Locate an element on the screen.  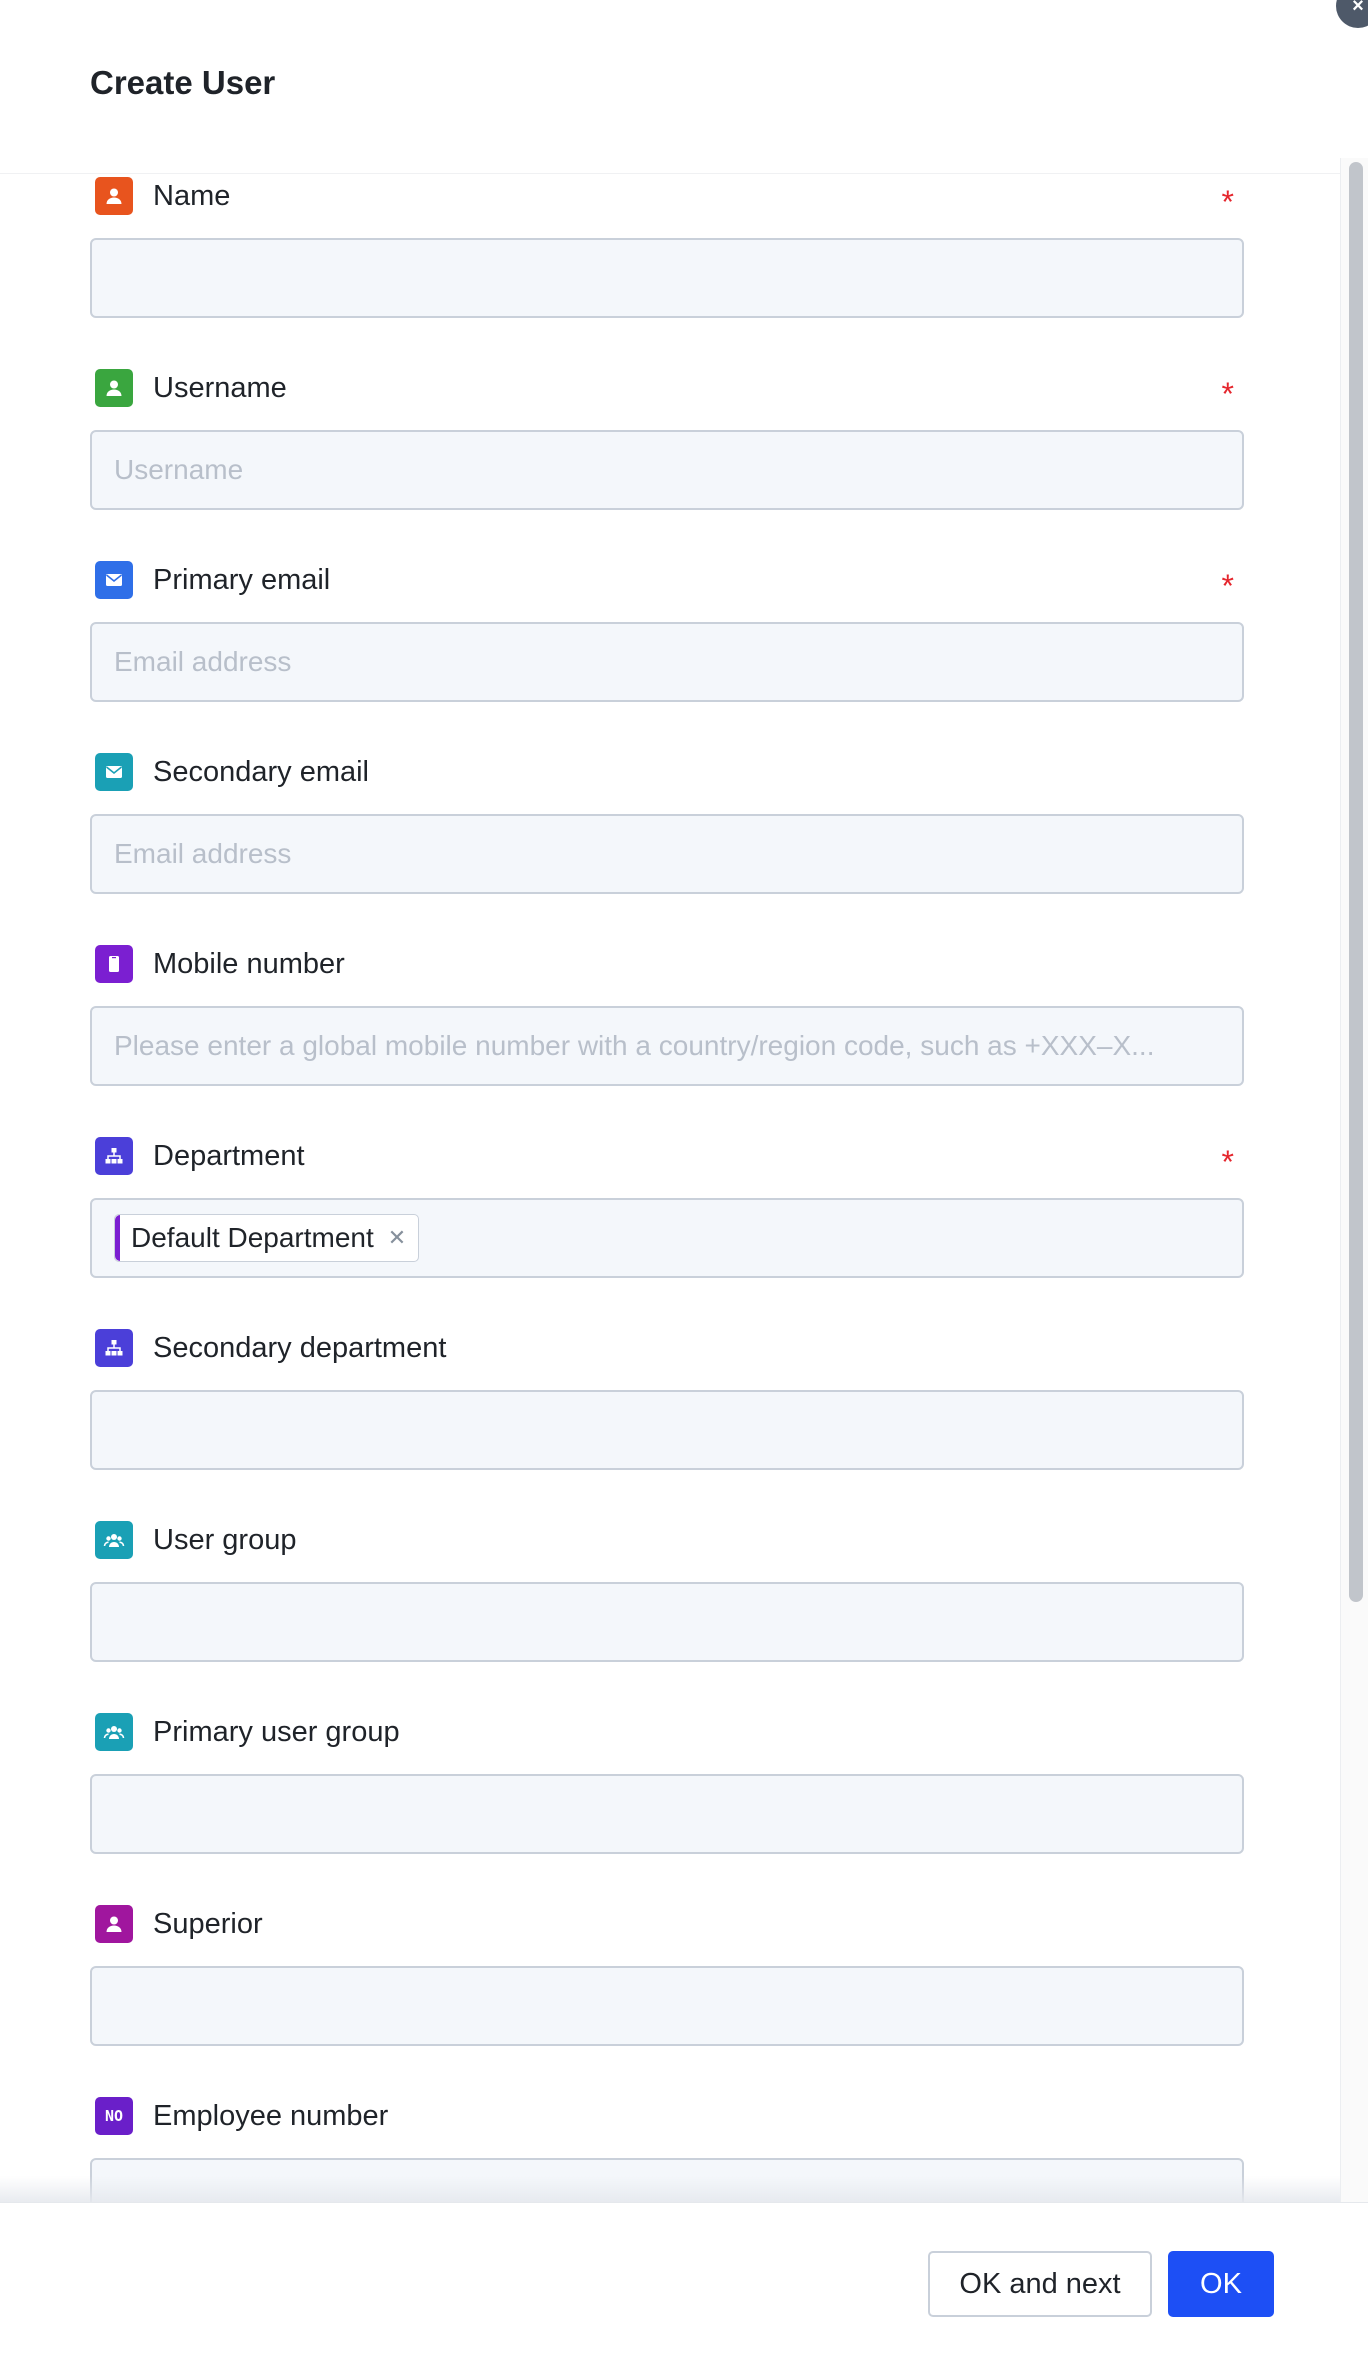
field-label: Employee number is located at coordinates (271, 2115).